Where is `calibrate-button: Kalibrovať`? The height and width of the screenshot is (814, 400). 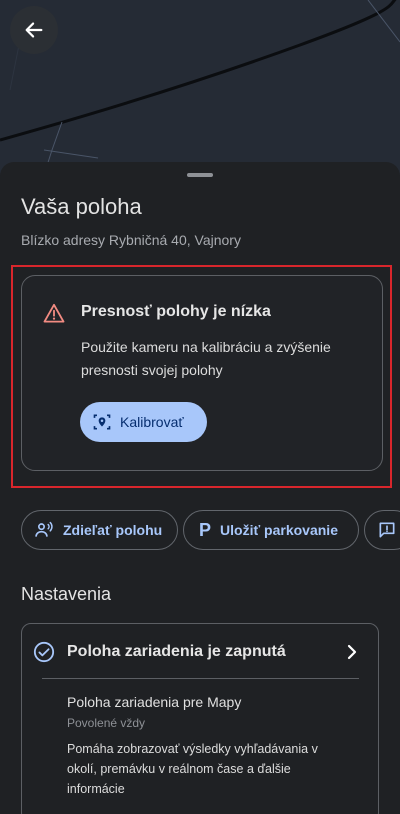 calibrate-button: Kalibrovať is located at coordinates (143, 422).